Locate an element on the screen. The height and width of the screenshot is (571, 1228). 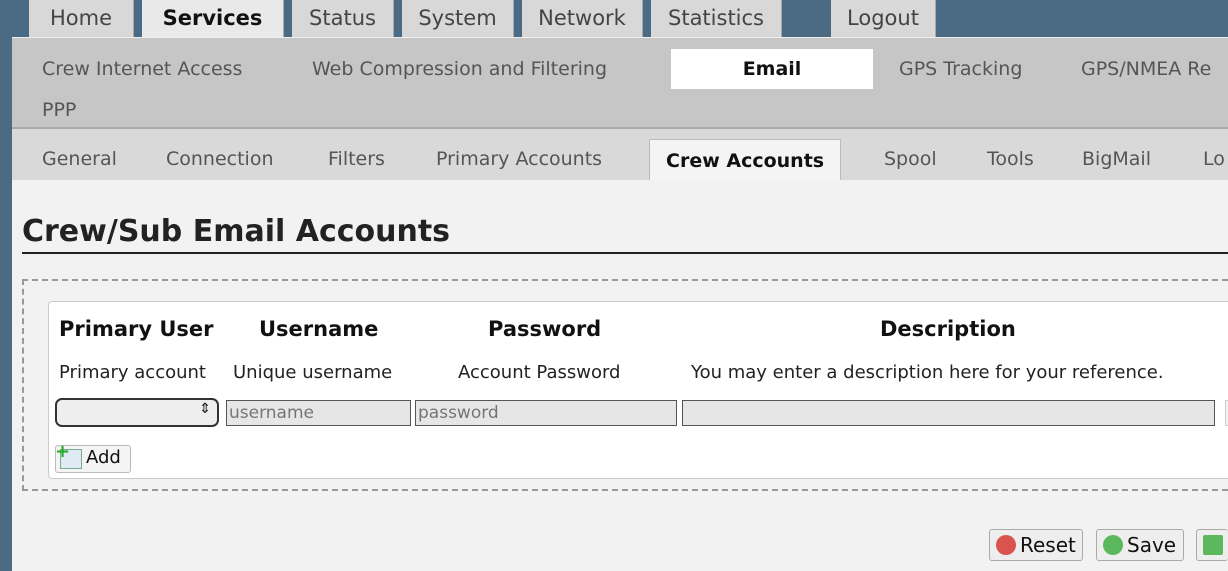
tab-bigmail: BigMail is located at coordinates (1116, 159).